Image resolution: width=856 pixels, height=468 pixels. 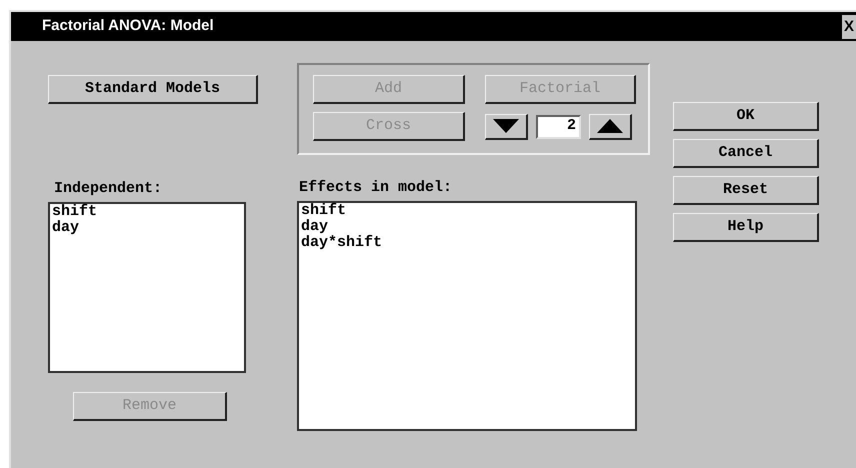 What do you see at coordinates (468, 243) in the screenshot?
I see `list-item: day*shift` at bounding box center [468, 243].